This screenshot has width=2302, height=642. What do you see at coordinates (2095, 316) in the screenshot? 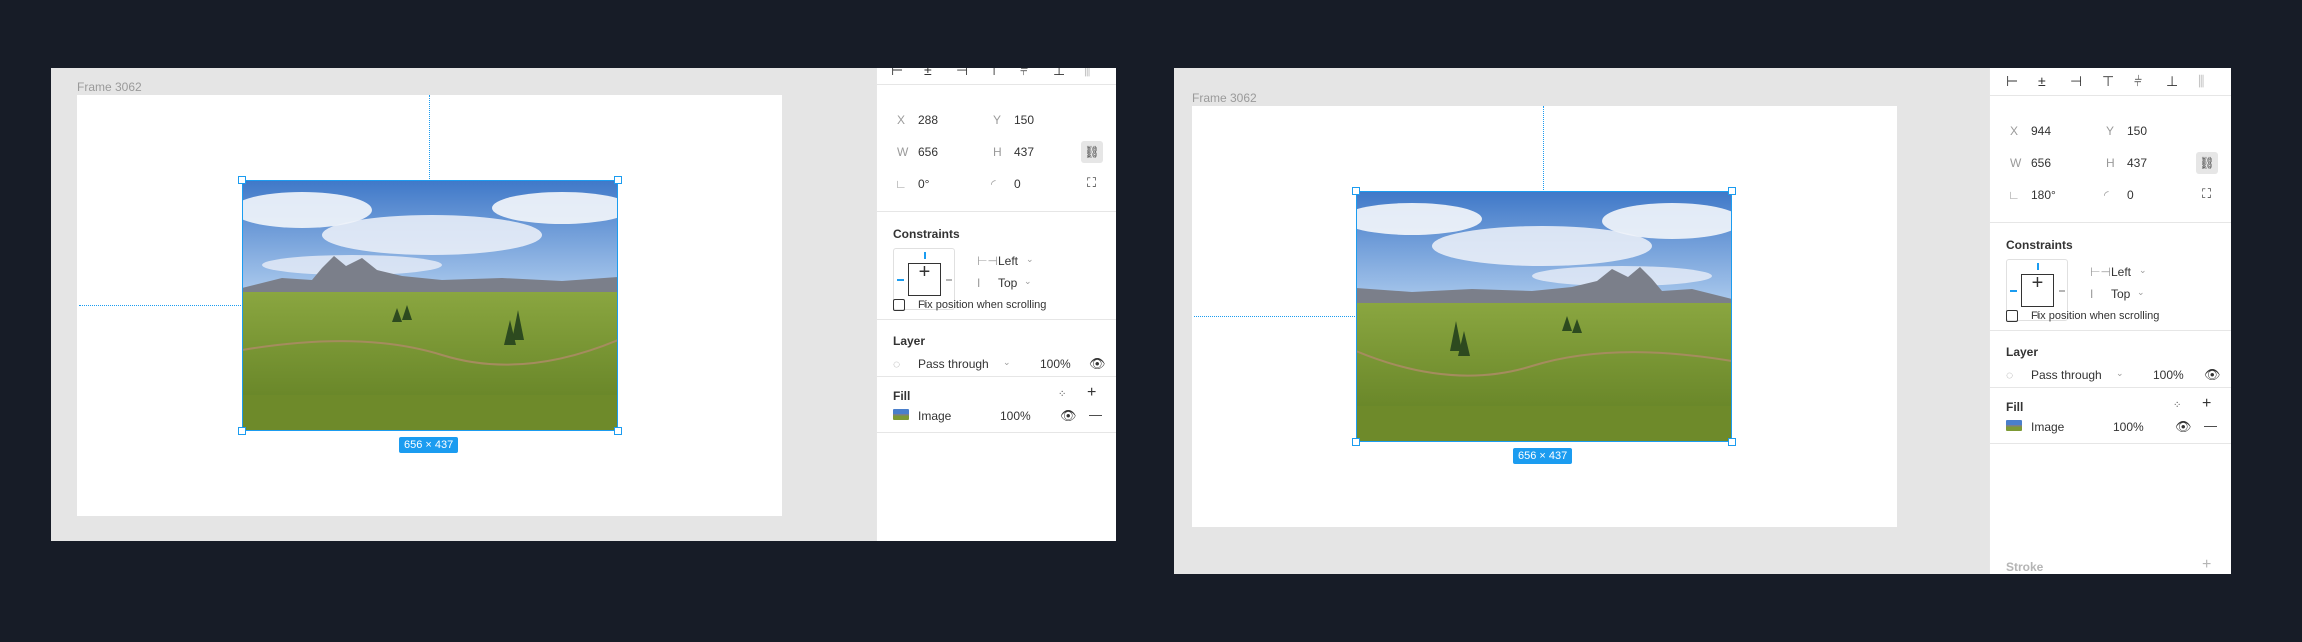
I see `fix-position-label: Fix position when scrolling` at bounding box center [2095, 316].